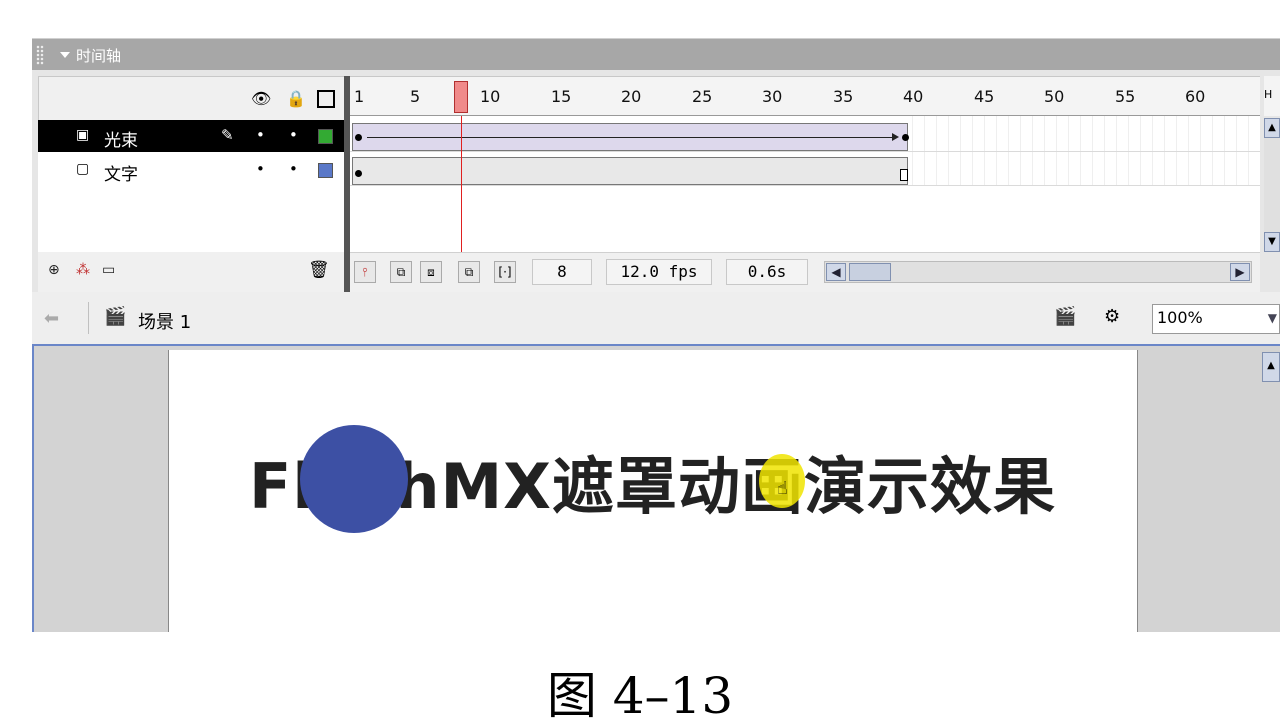 The image size is (1280, 728). I want to click on layer-list: 👁 🔒 ▣ 光束 ✎ • • ▢ 文字 • • ⊕ ⁂ ▭ 🗑, so click(191, 184).